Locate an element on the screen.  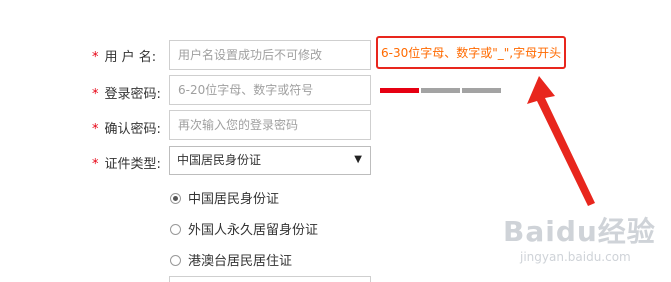
next-field-edge is located at coordinates (270, 279).